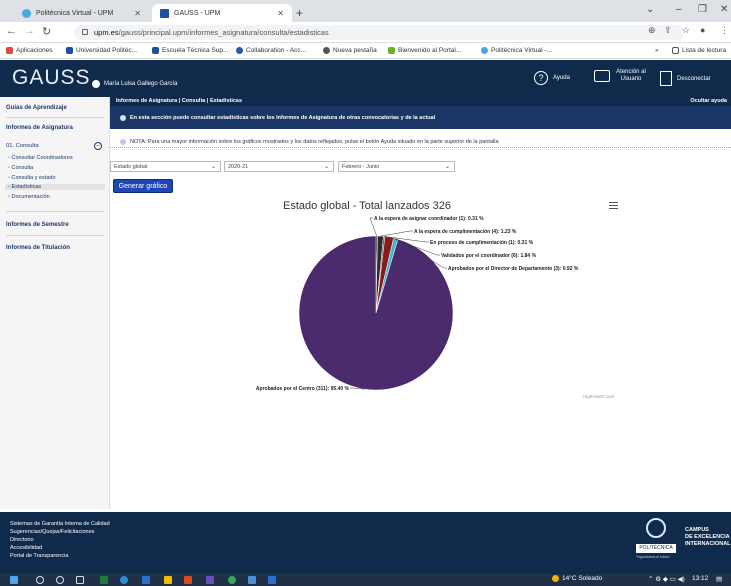 The width and height of the screenshot is (731, 586). Describe the element at coordinates (489, 256) in the screenshot. I see `pie-data-label: Validados por el coordinador (6): 1.84 %` at that location.